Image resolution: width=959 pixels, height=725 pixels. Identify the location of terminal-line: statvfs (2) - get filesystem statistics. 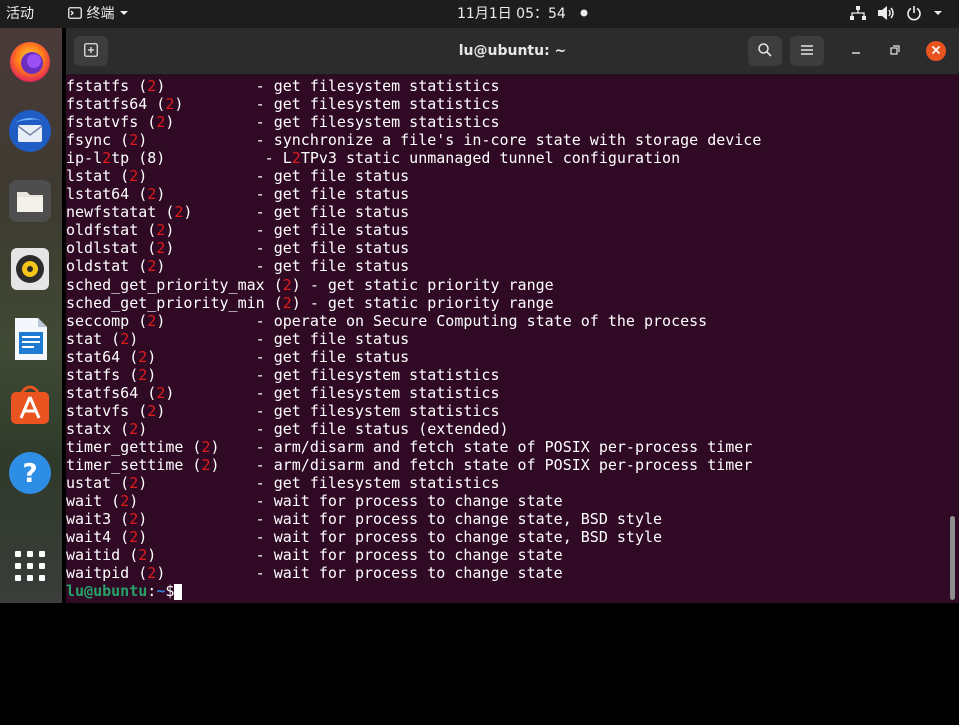
(506, 411).